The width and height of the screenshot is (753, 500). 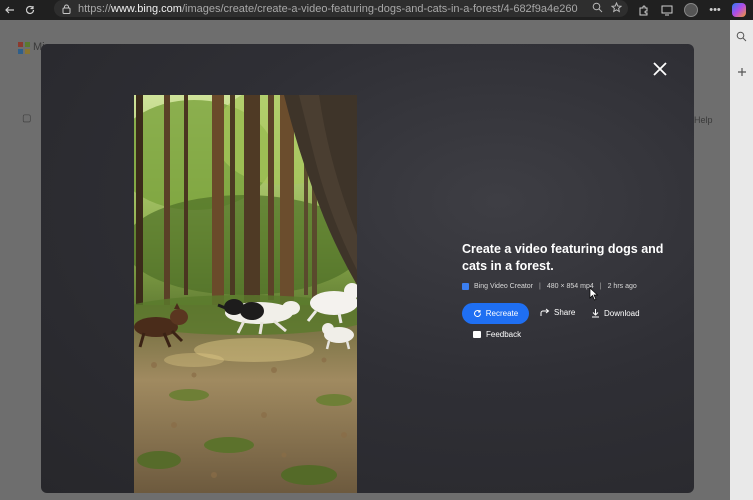 I want to click on back-icon, so click(x=10, y=10).